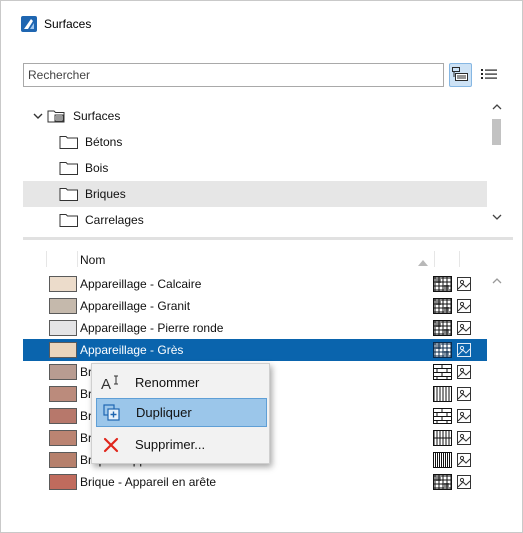 The width and height of the screenshot is (523, 533). I want to click on tree-item-label: Bois, so click(97, 168).